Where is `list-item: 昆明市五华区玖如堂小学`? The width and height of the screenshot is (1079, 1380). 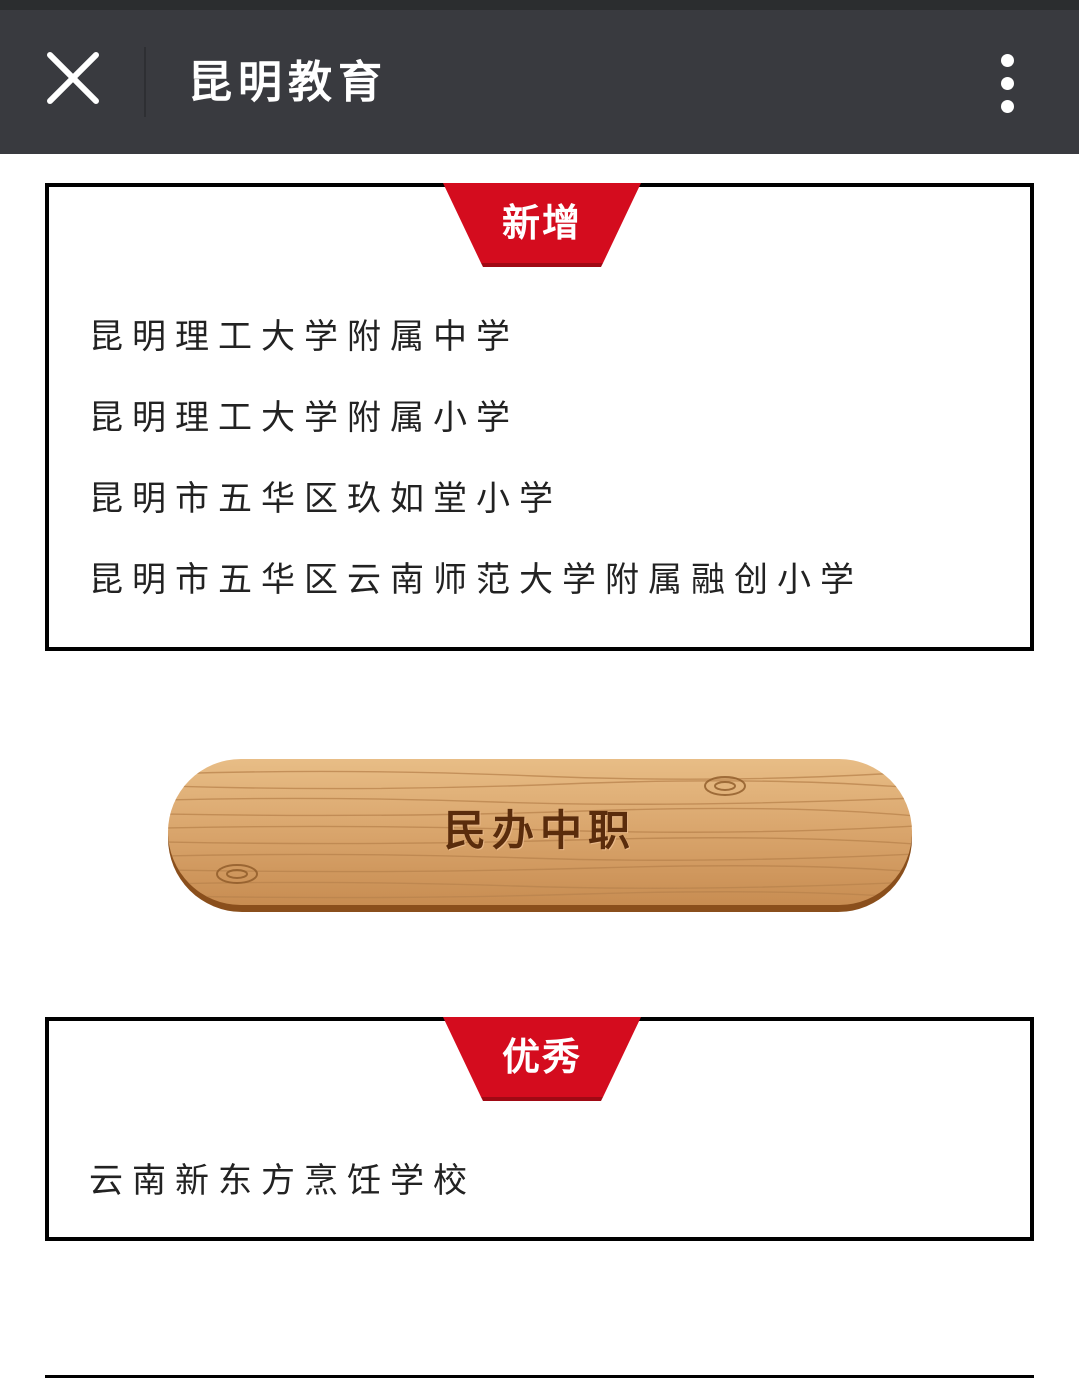 list-item: 昆明市五华区玖如堂小学 is located at coordinates (476, 499).